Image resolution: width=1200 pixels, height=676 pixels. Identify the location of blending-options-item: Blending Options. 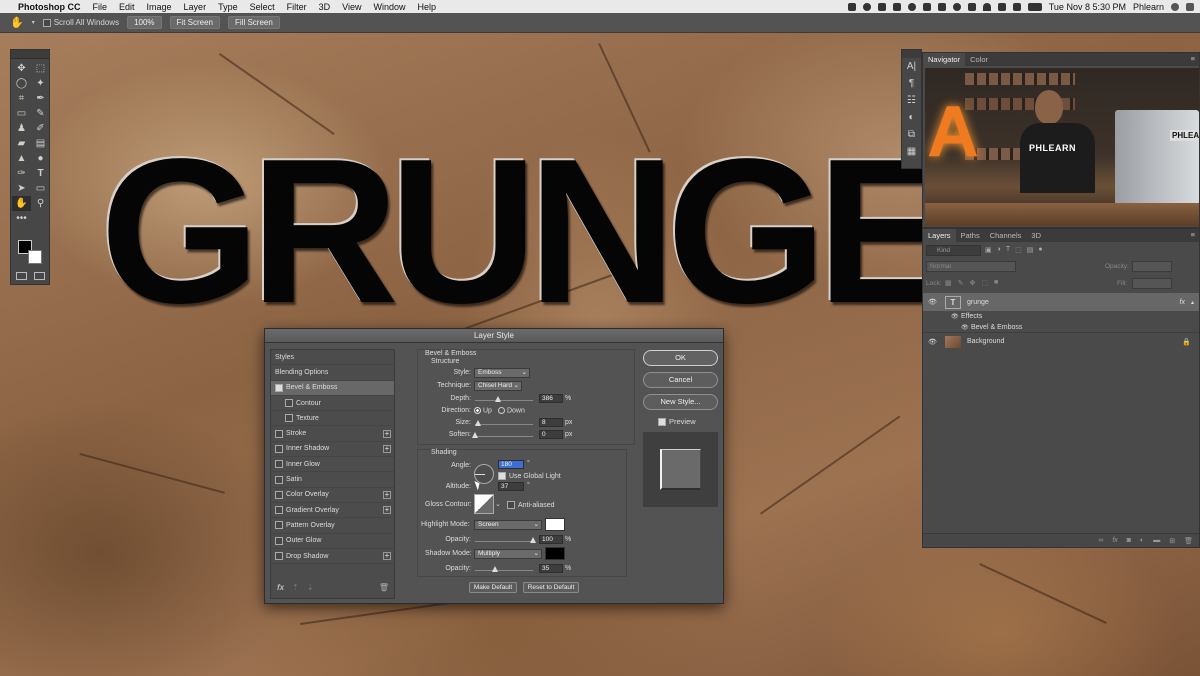
(332, 373).